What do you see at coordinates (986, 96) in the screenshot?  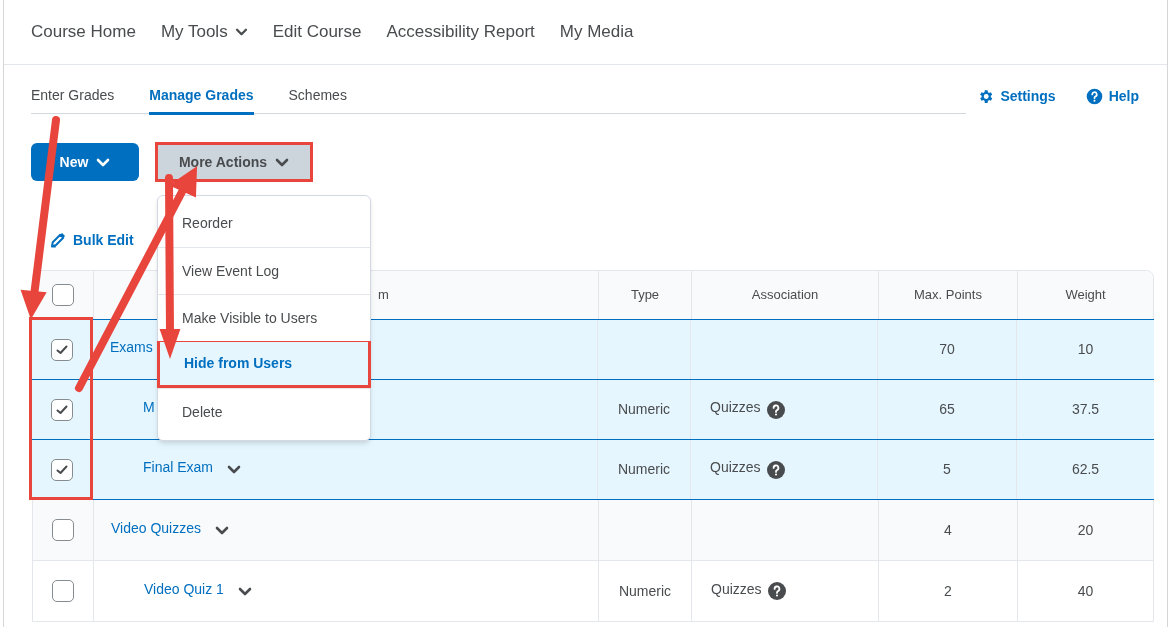 I see `settings-icon` at bounding box center [986, 96].